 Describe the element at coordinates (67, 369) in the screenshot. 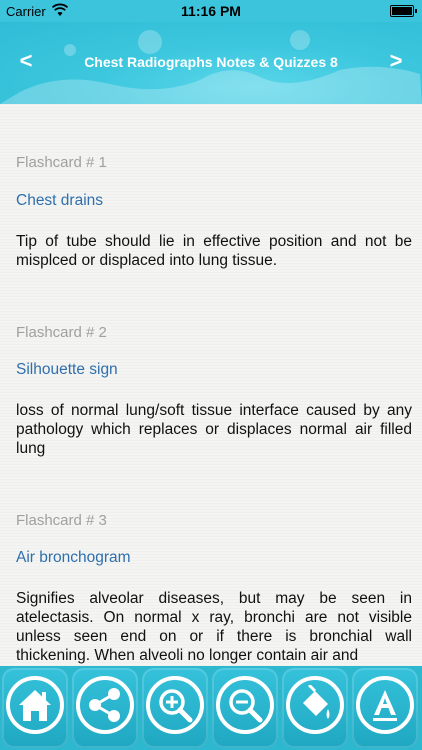

I see `flashcard-title: Silhouette sign` at that location.